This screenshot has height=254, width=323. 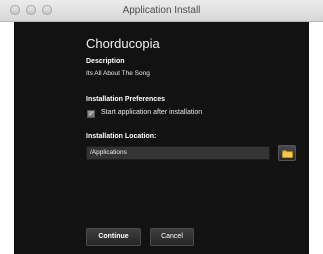 I want to click on folder-icon, so click(x=287, y=154).